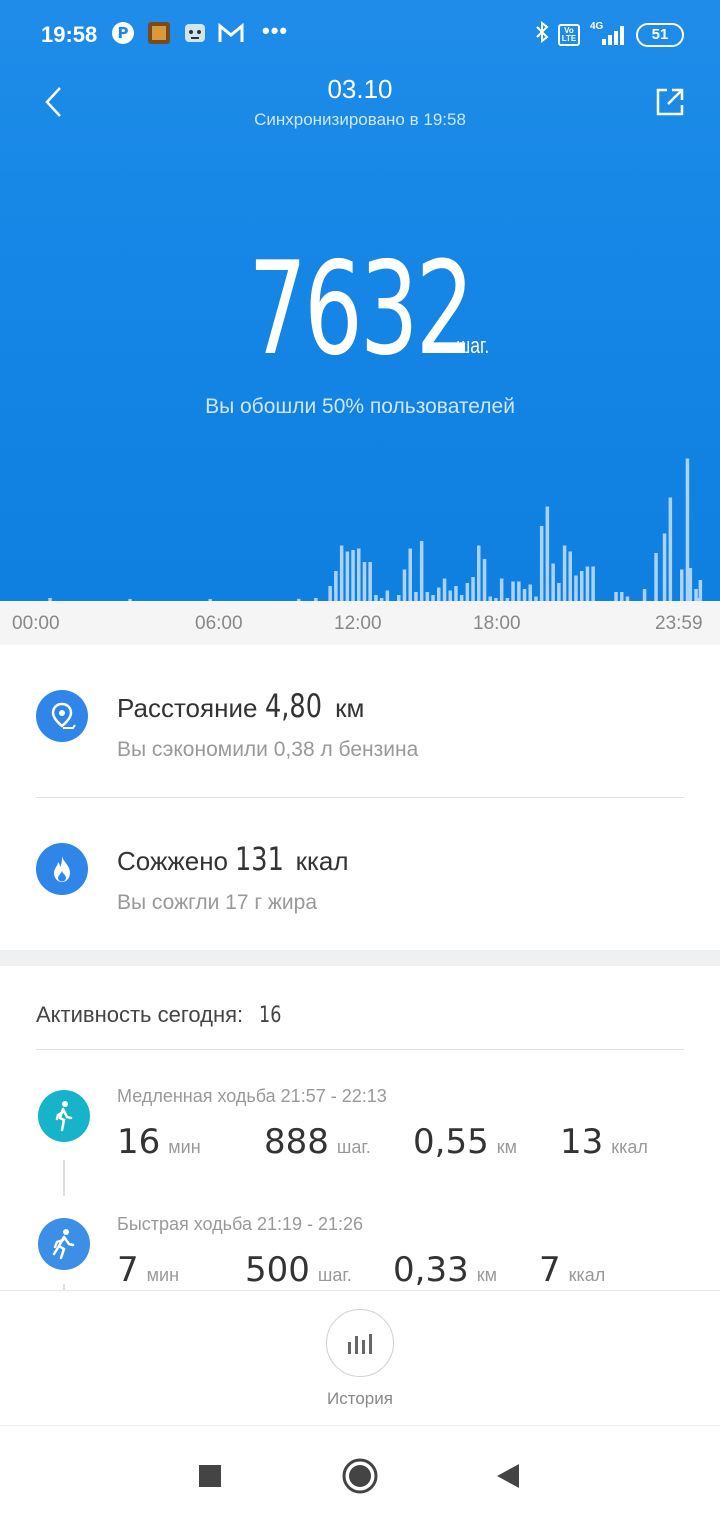 The width and height of the screenshot is (720, 1520). I want to click on x-tick: 00:00, so click(36, 623).